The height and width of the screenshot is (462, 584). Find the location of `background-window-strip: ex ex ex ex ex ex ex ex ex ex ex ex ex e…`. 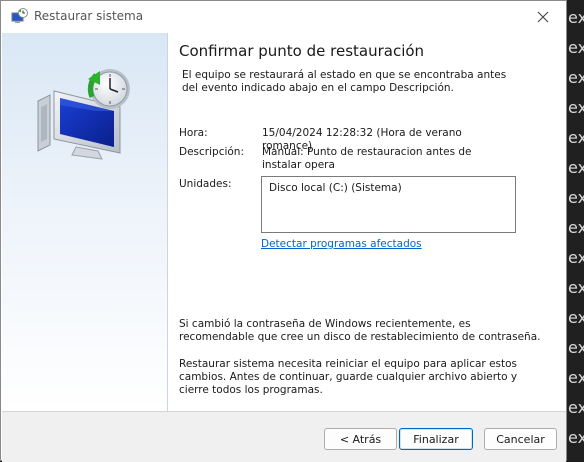

background-window-strip: ex ex ex ex ex ex ex ex ex ex ex ex ex e… is located at coordinates (575, 230).